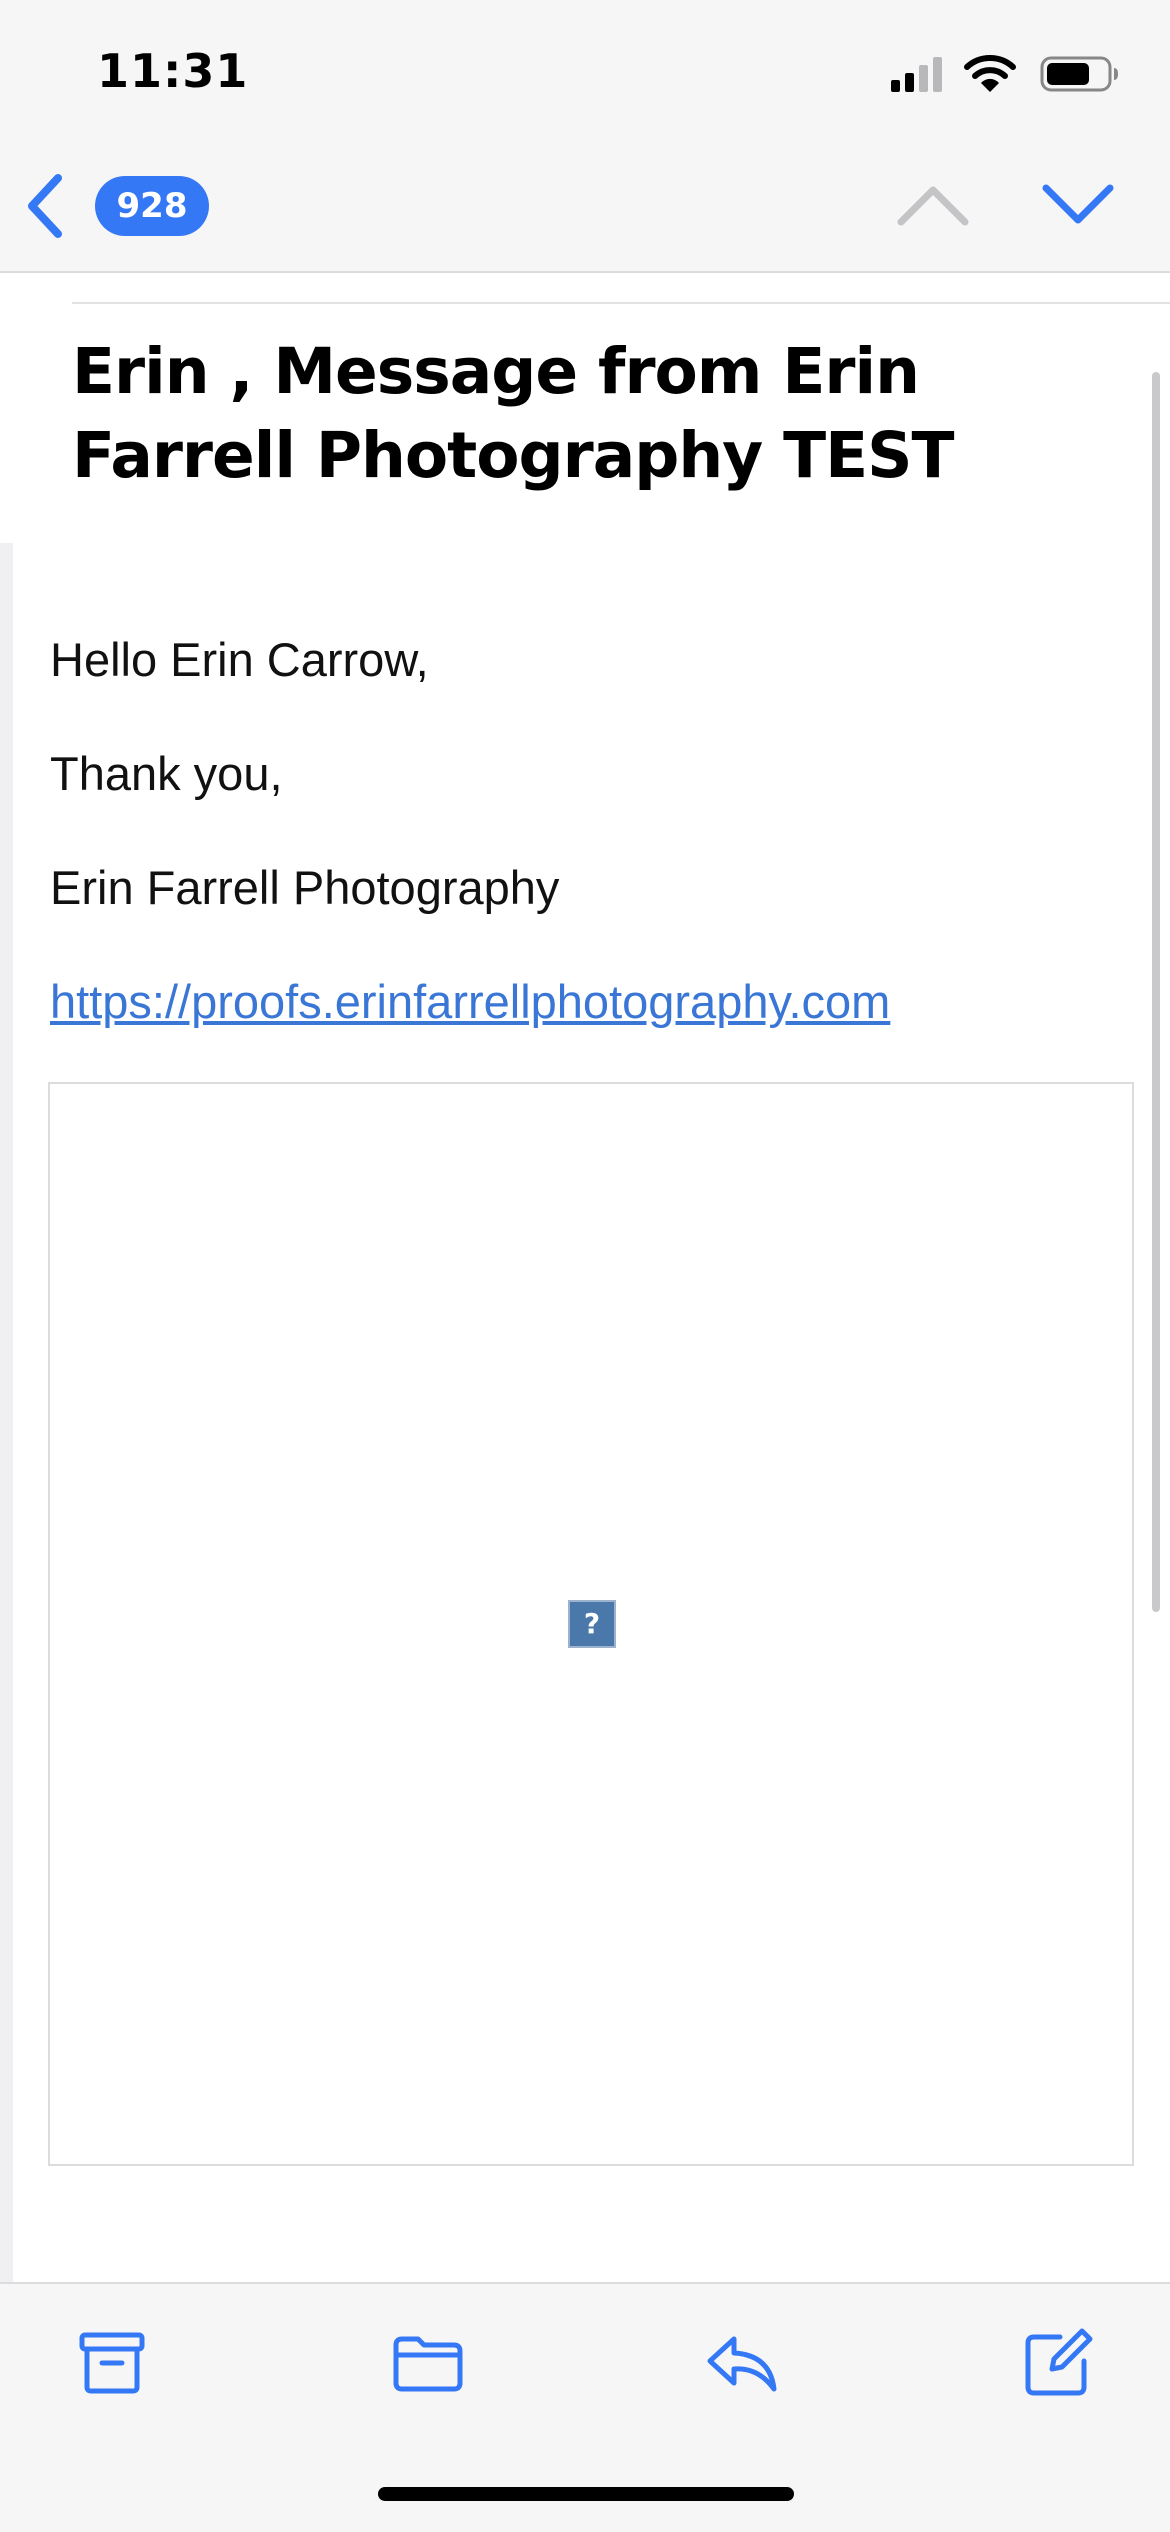  I want to click on broken-image-glyph: ?, so click(592, 1623).